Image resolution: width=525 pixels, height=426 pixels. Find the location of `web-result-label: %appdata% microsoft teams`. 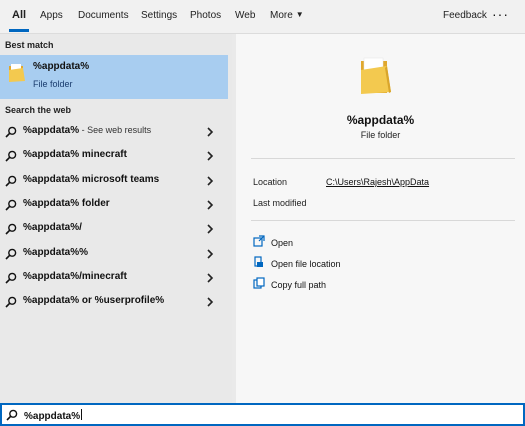

web-result-label: %appdata% microsoft teams is located at coordinates (91, 179).